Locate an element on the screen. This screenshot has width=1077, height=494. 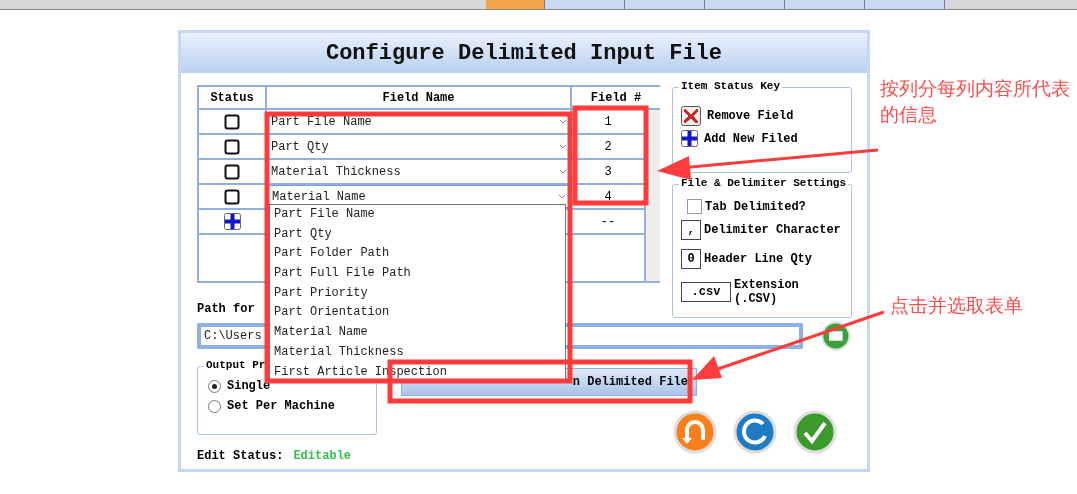
path-label: Path for is located at coordinates (226, 309).